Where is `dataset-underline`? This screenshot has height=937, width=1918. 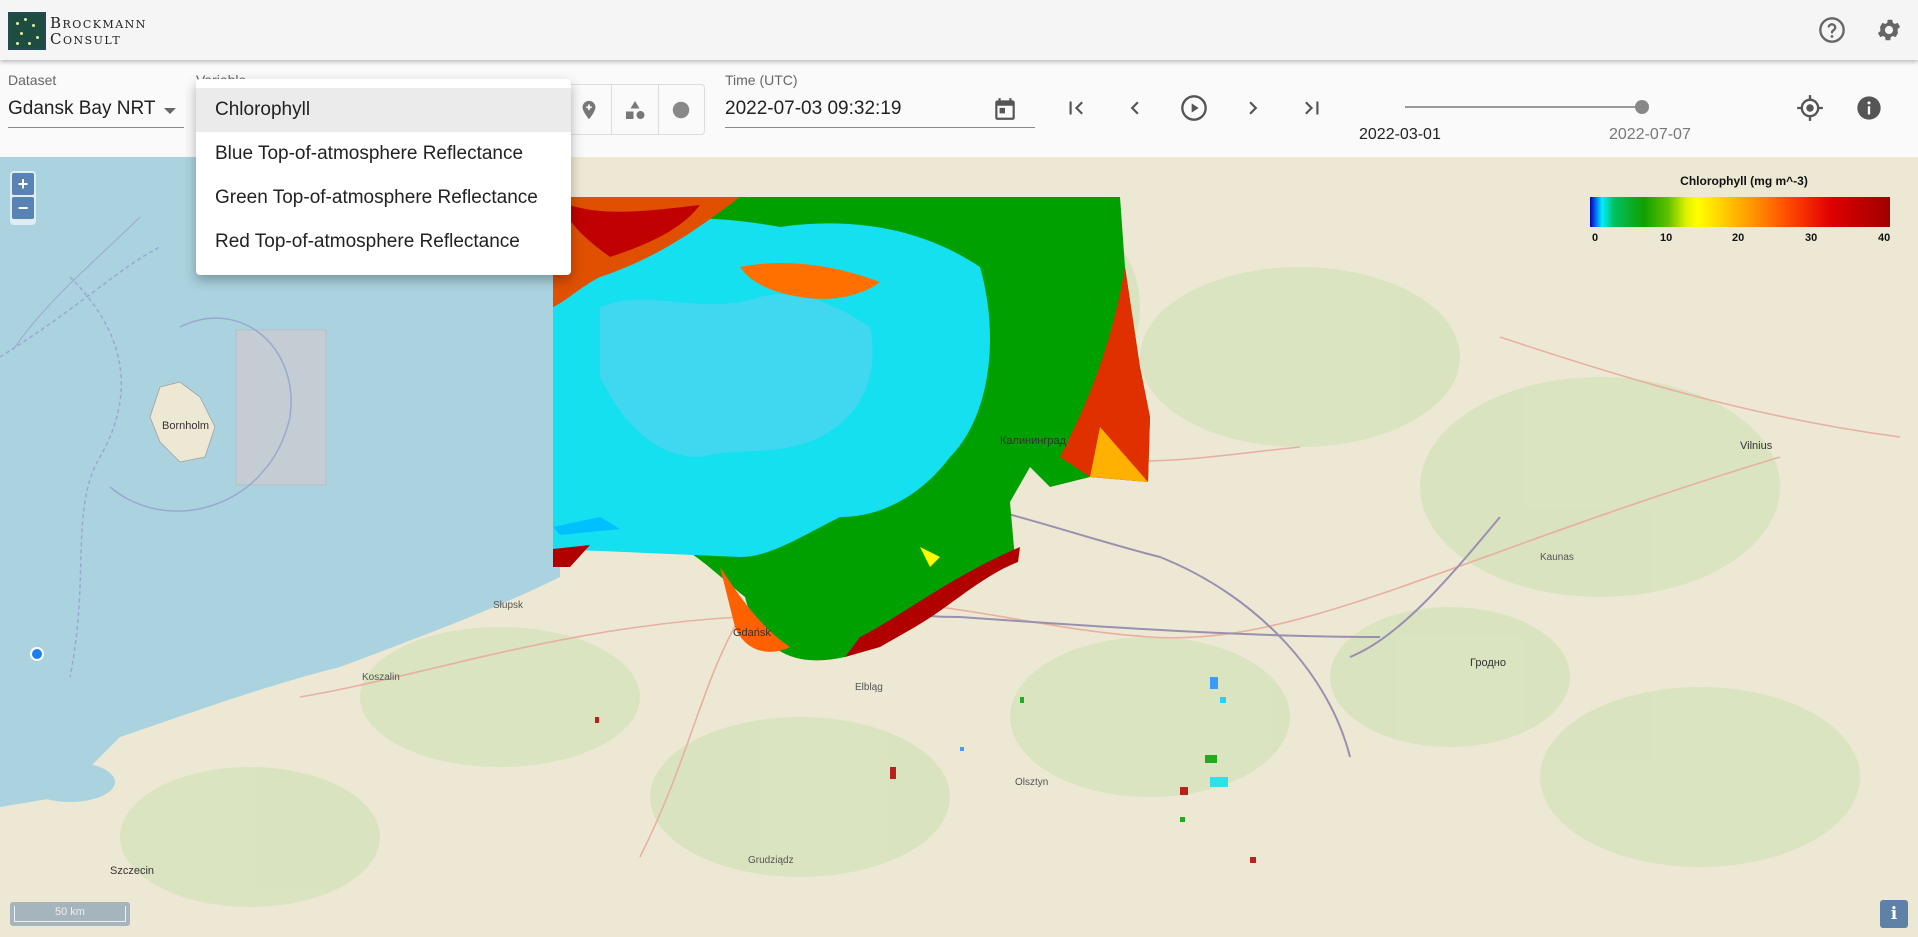 dataset-underline is located at coordinates (96, 127).